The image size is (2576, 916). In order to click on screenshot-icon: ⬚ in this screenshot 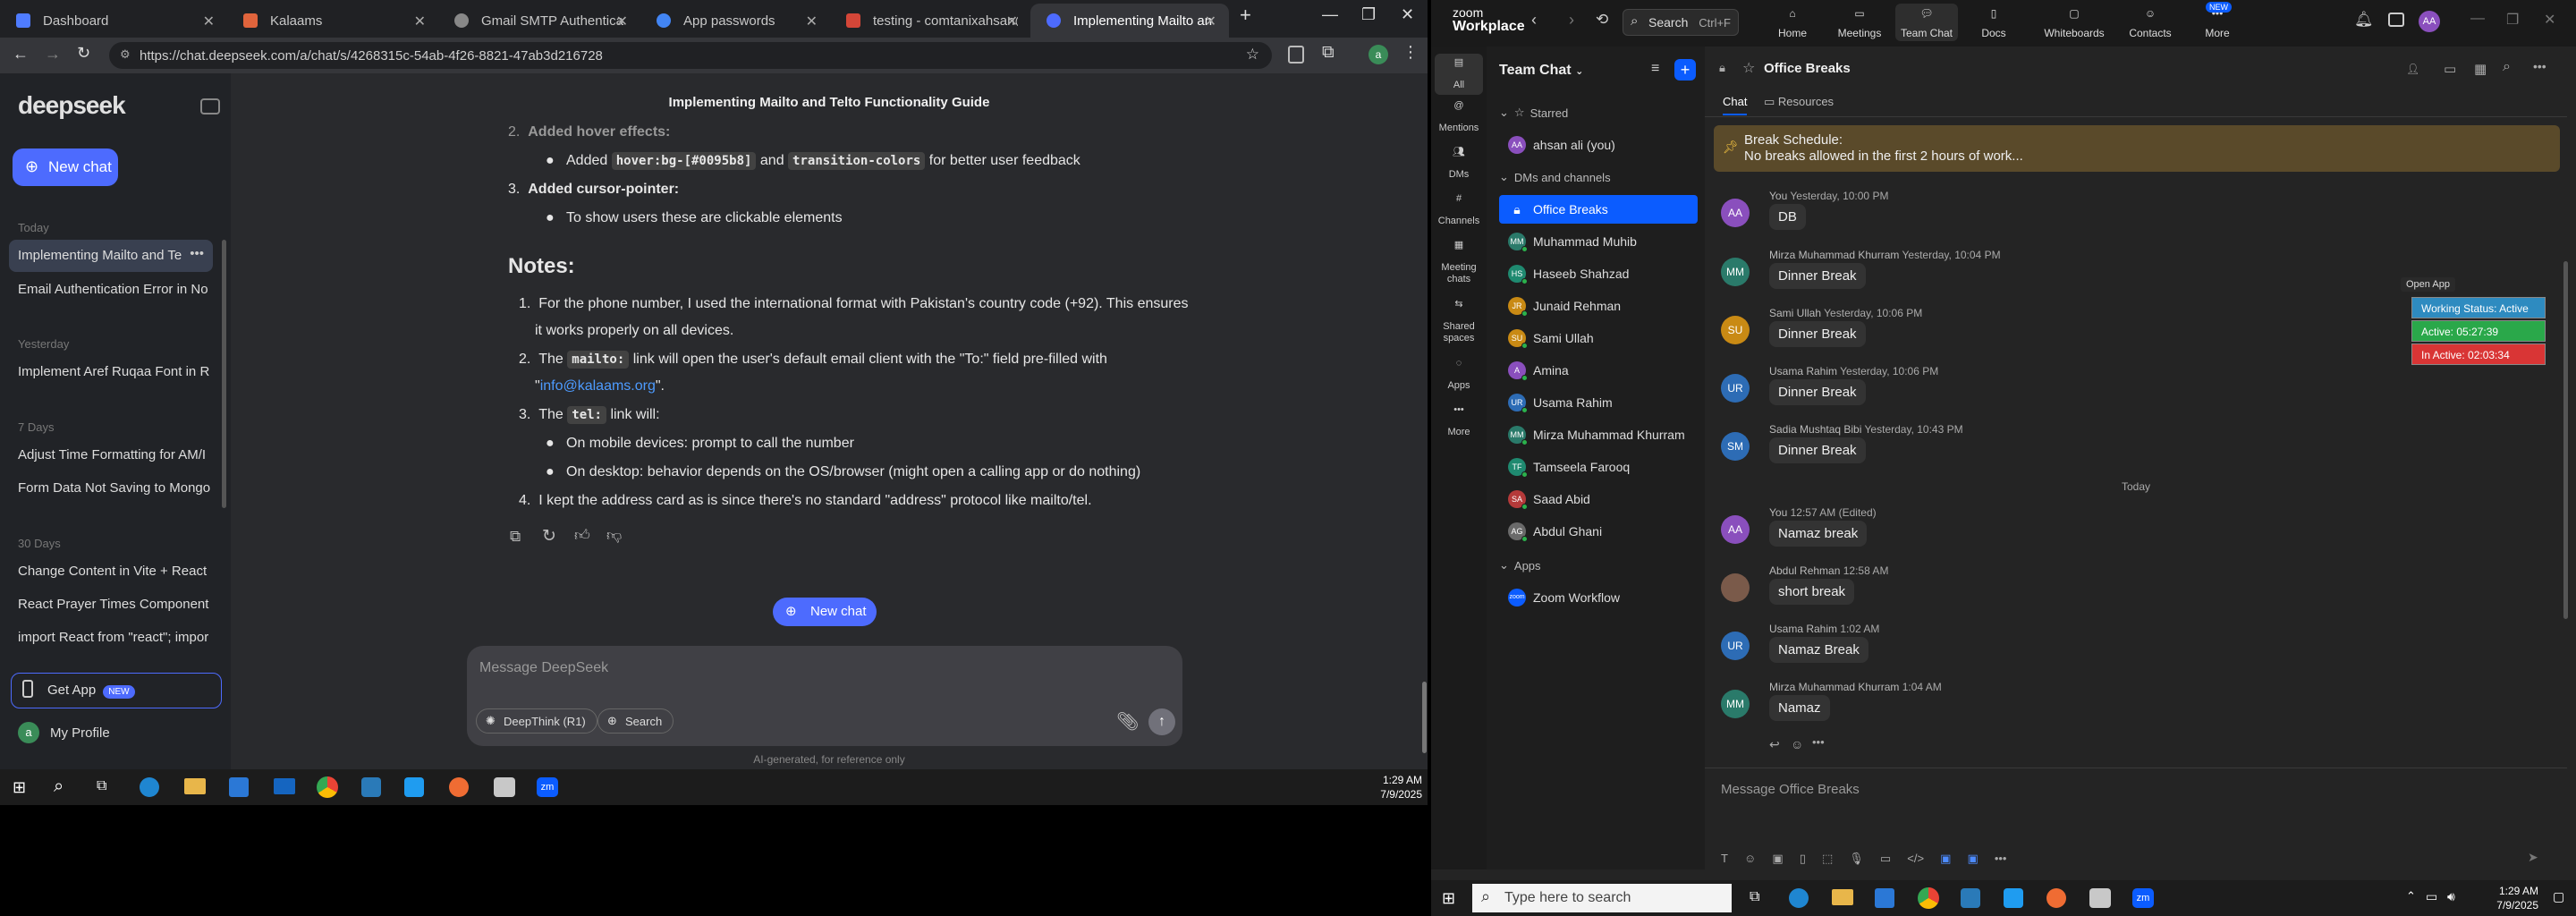, I will do `click(1827, 858)`.